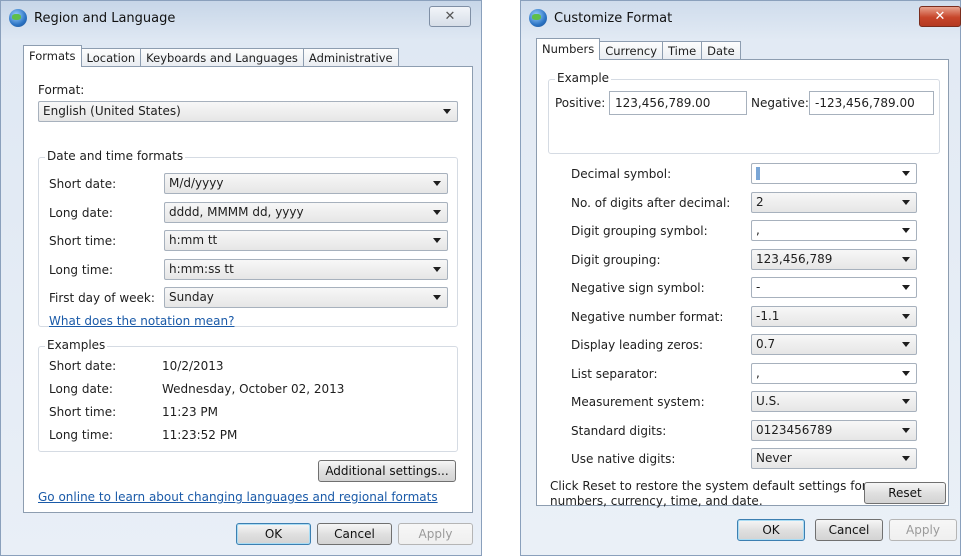 This screenshot has width=961, height=556. Describe the element at coordinates (760, 201) in the screenshot. I see `setting-value: 2` at that location.